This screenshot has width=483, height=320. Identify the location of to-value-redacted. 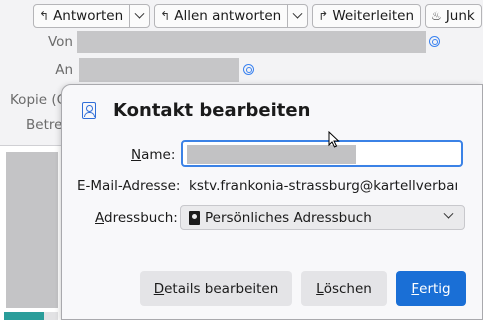
(159, 70).